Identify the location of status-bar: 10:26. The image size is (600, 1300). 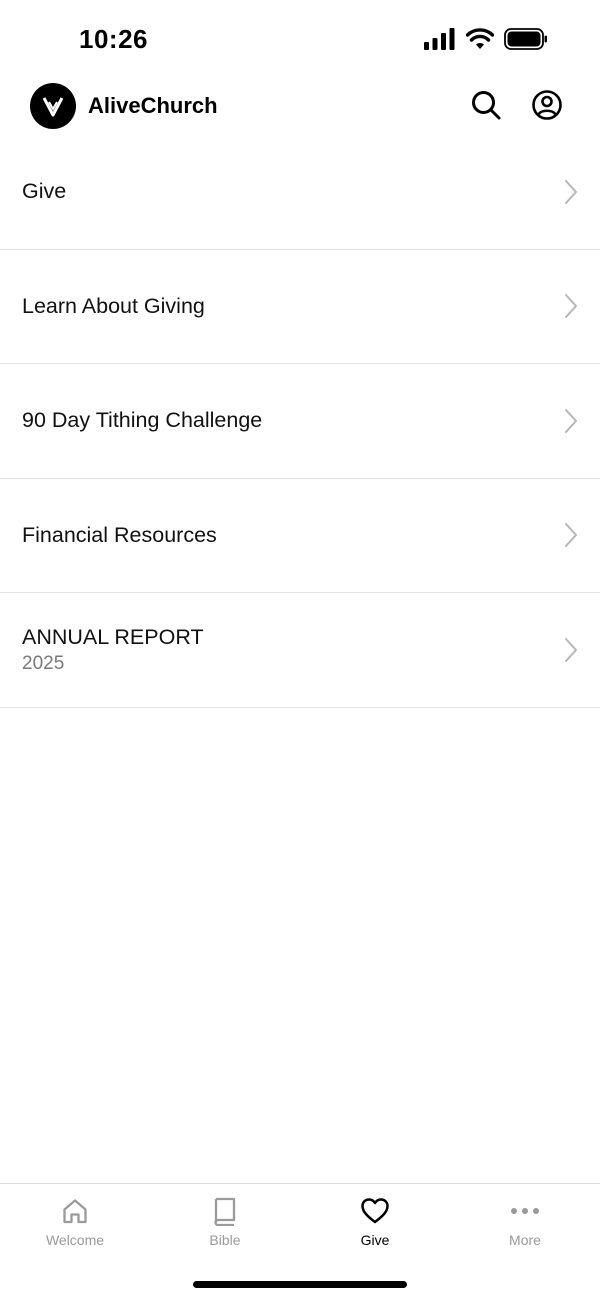
(300, 40).